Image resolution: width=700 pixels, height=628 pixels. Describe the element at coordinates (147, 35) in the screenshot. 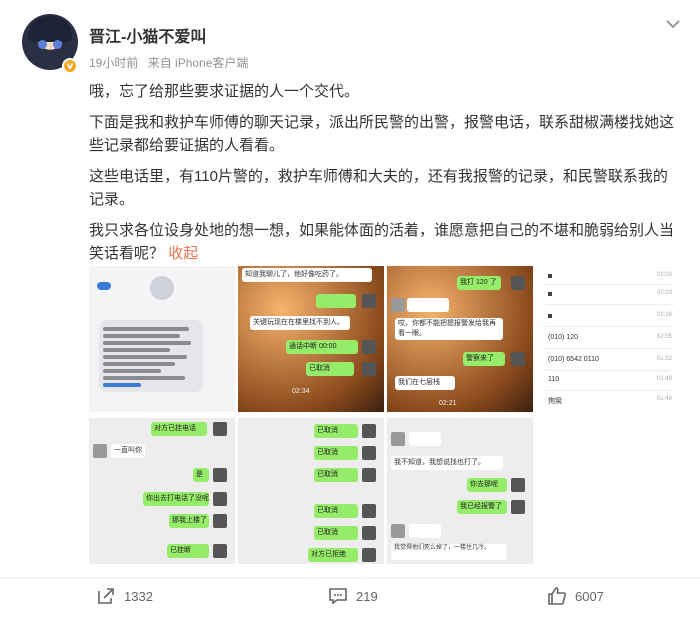

I see `username: 晋江-小猫不爱叫` at that location.